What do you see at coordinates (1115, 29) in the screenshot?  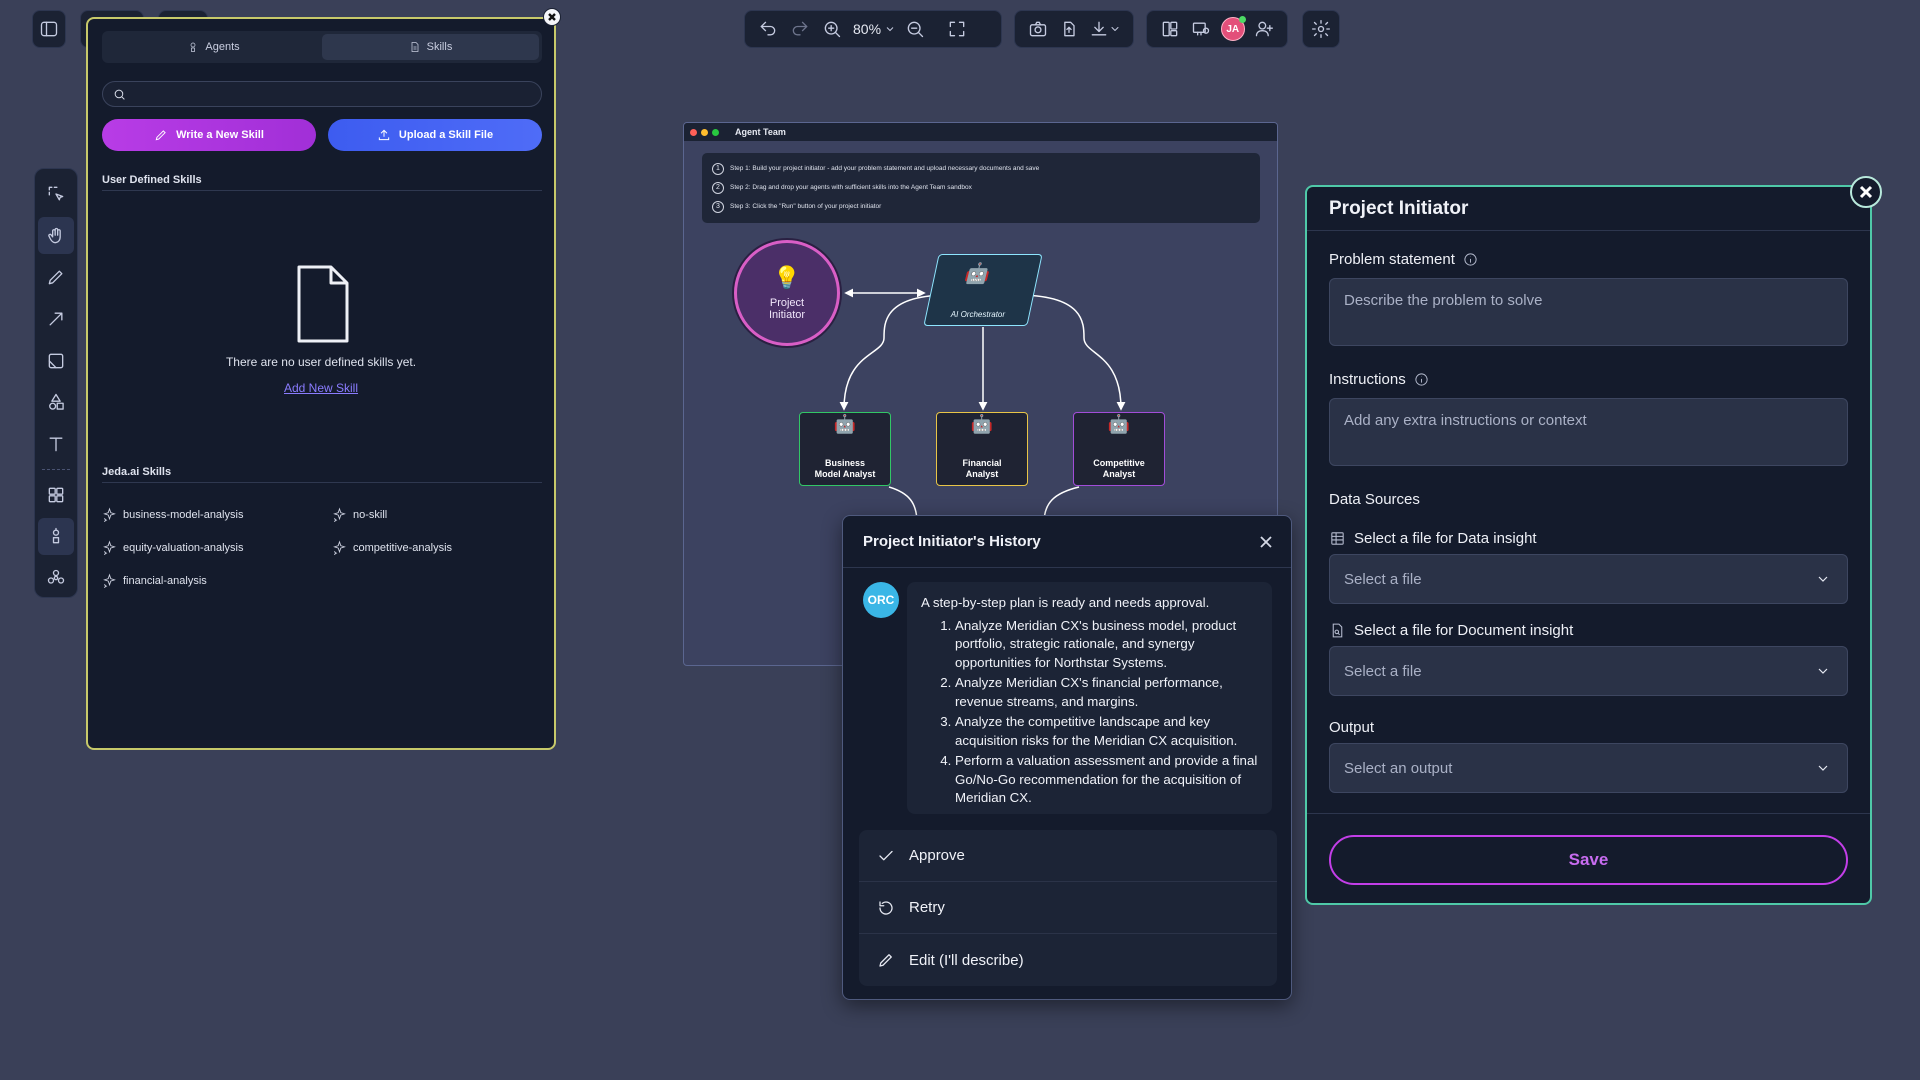 I see `chevron-down-icon` at bounding box center [1115, 29].